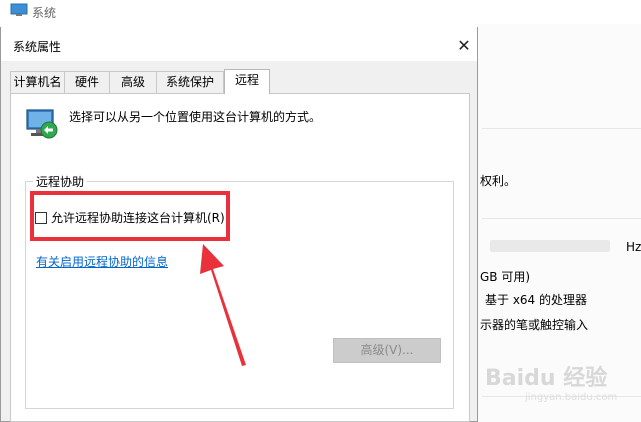 This screenshot has width=641, height=422. Describe the element at coordinates (87, 82) in the screenshot. I see `tab-hardware: 硬件` at that location.